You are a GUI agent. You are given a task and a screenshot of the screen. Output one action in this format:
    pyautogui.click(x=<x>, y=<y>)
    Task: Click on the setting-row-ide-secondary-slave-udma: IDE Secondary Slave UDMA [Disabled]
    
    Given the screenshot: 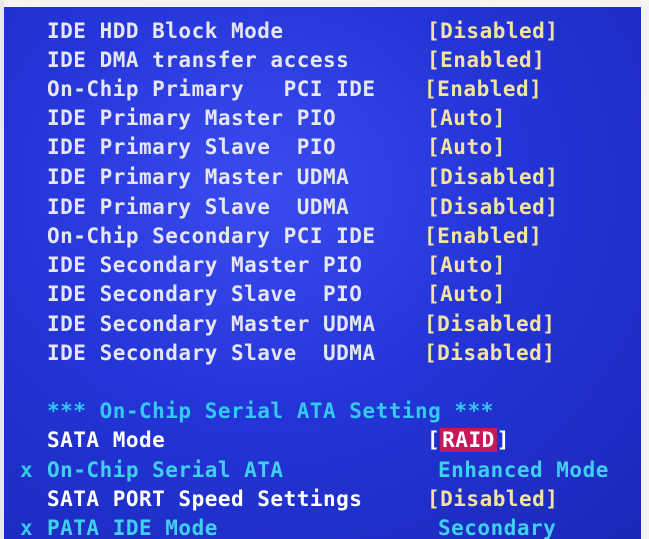 What is the action you would take?
    pyautogui.click(x=320, y=355)
    